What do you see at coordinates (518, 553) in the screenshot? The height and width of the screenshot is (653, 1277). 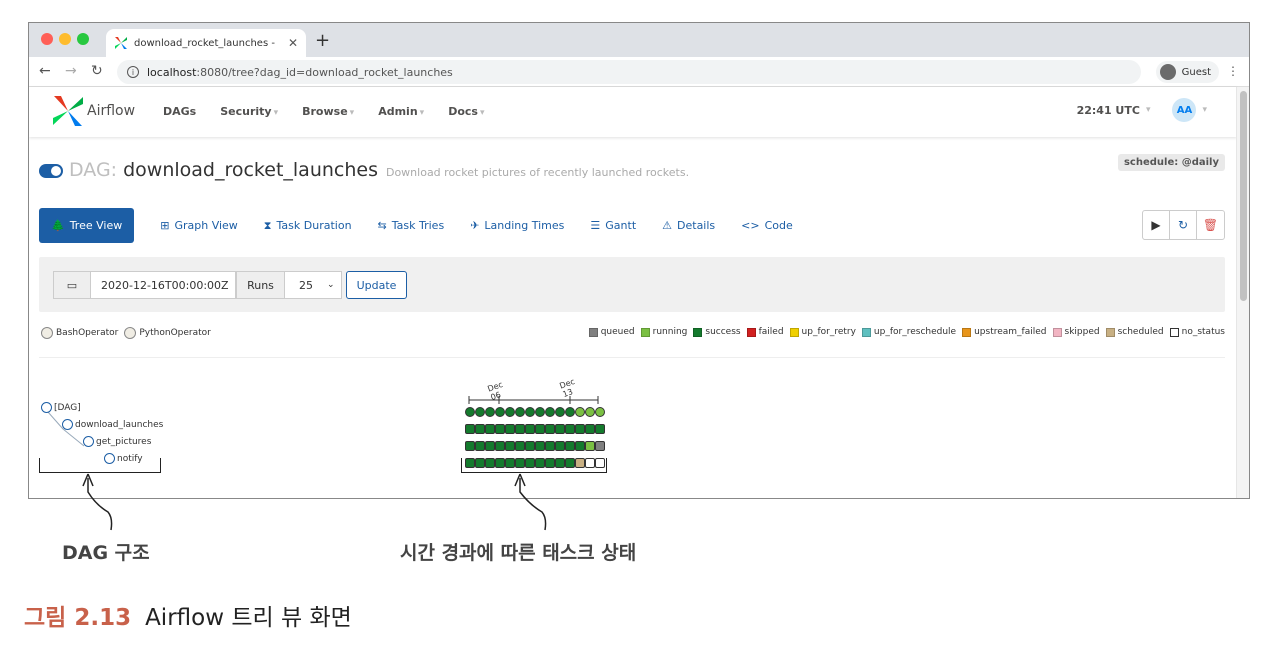 I see `task-status-annotation: 시간 경과에 따른 태스크 상태` at bounding box center [518, 553].